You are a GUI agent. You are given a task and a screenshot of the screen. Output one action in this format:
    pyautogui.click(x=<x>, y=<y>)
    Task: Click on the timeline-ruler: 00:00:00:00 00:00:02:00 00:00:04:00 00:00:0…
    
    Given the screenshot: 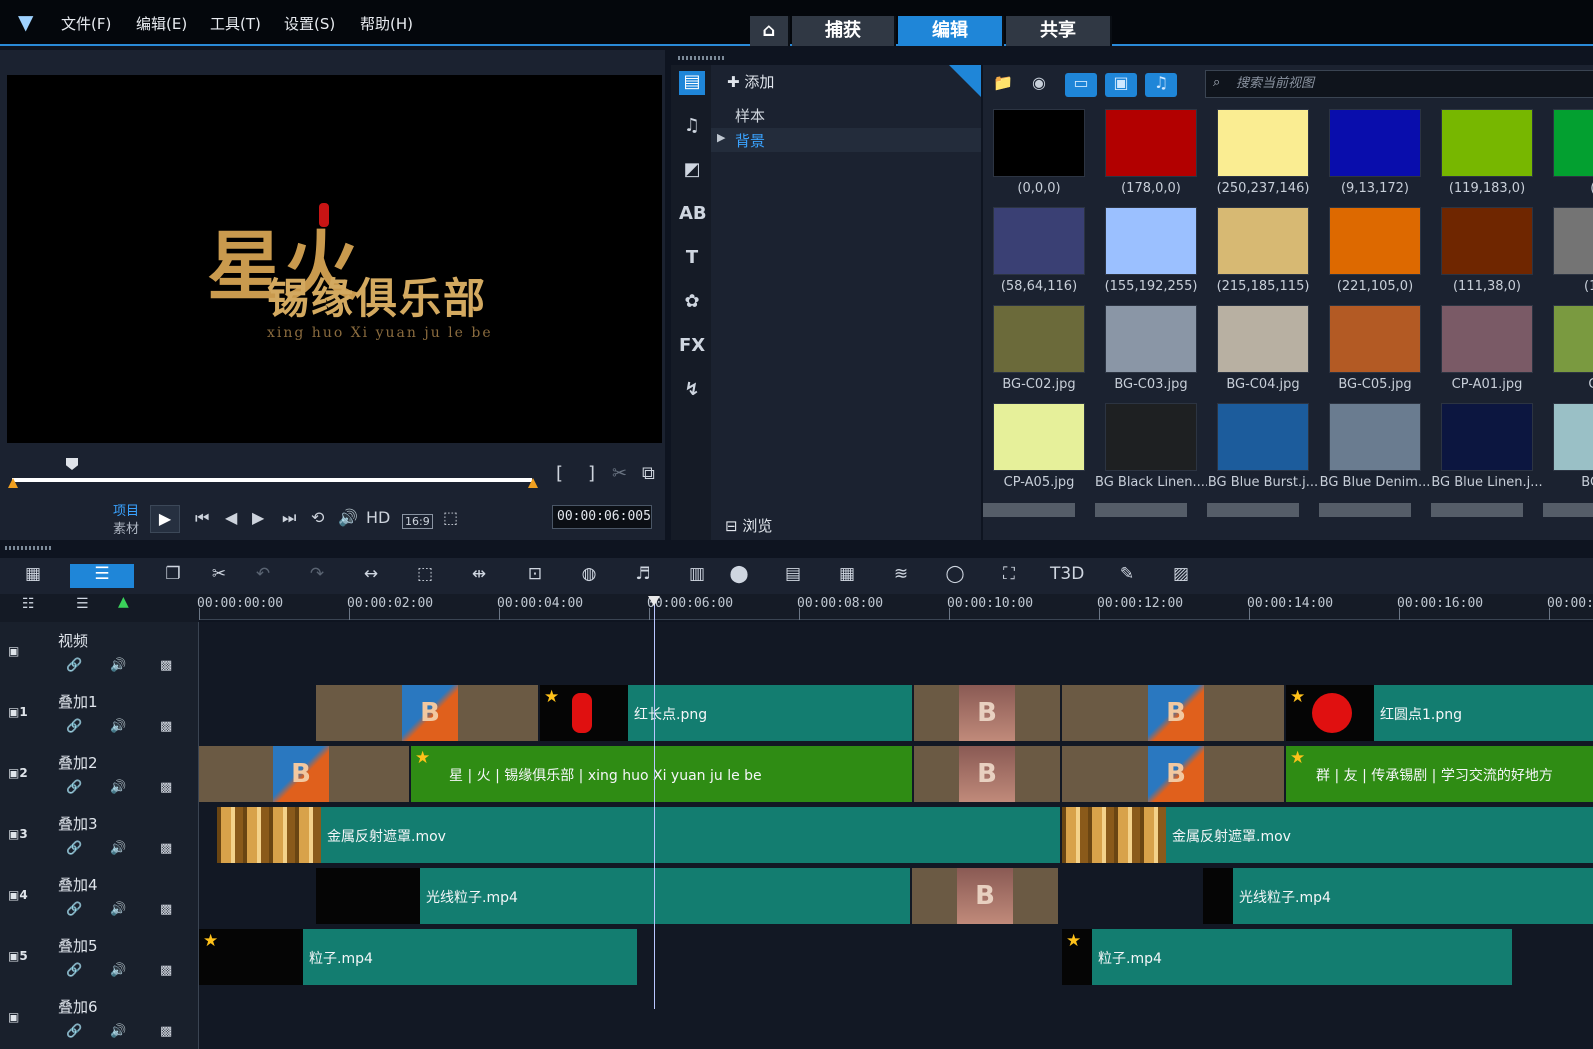 What is the action you would take?
    pyautogui.click(x=895, y=607)
    